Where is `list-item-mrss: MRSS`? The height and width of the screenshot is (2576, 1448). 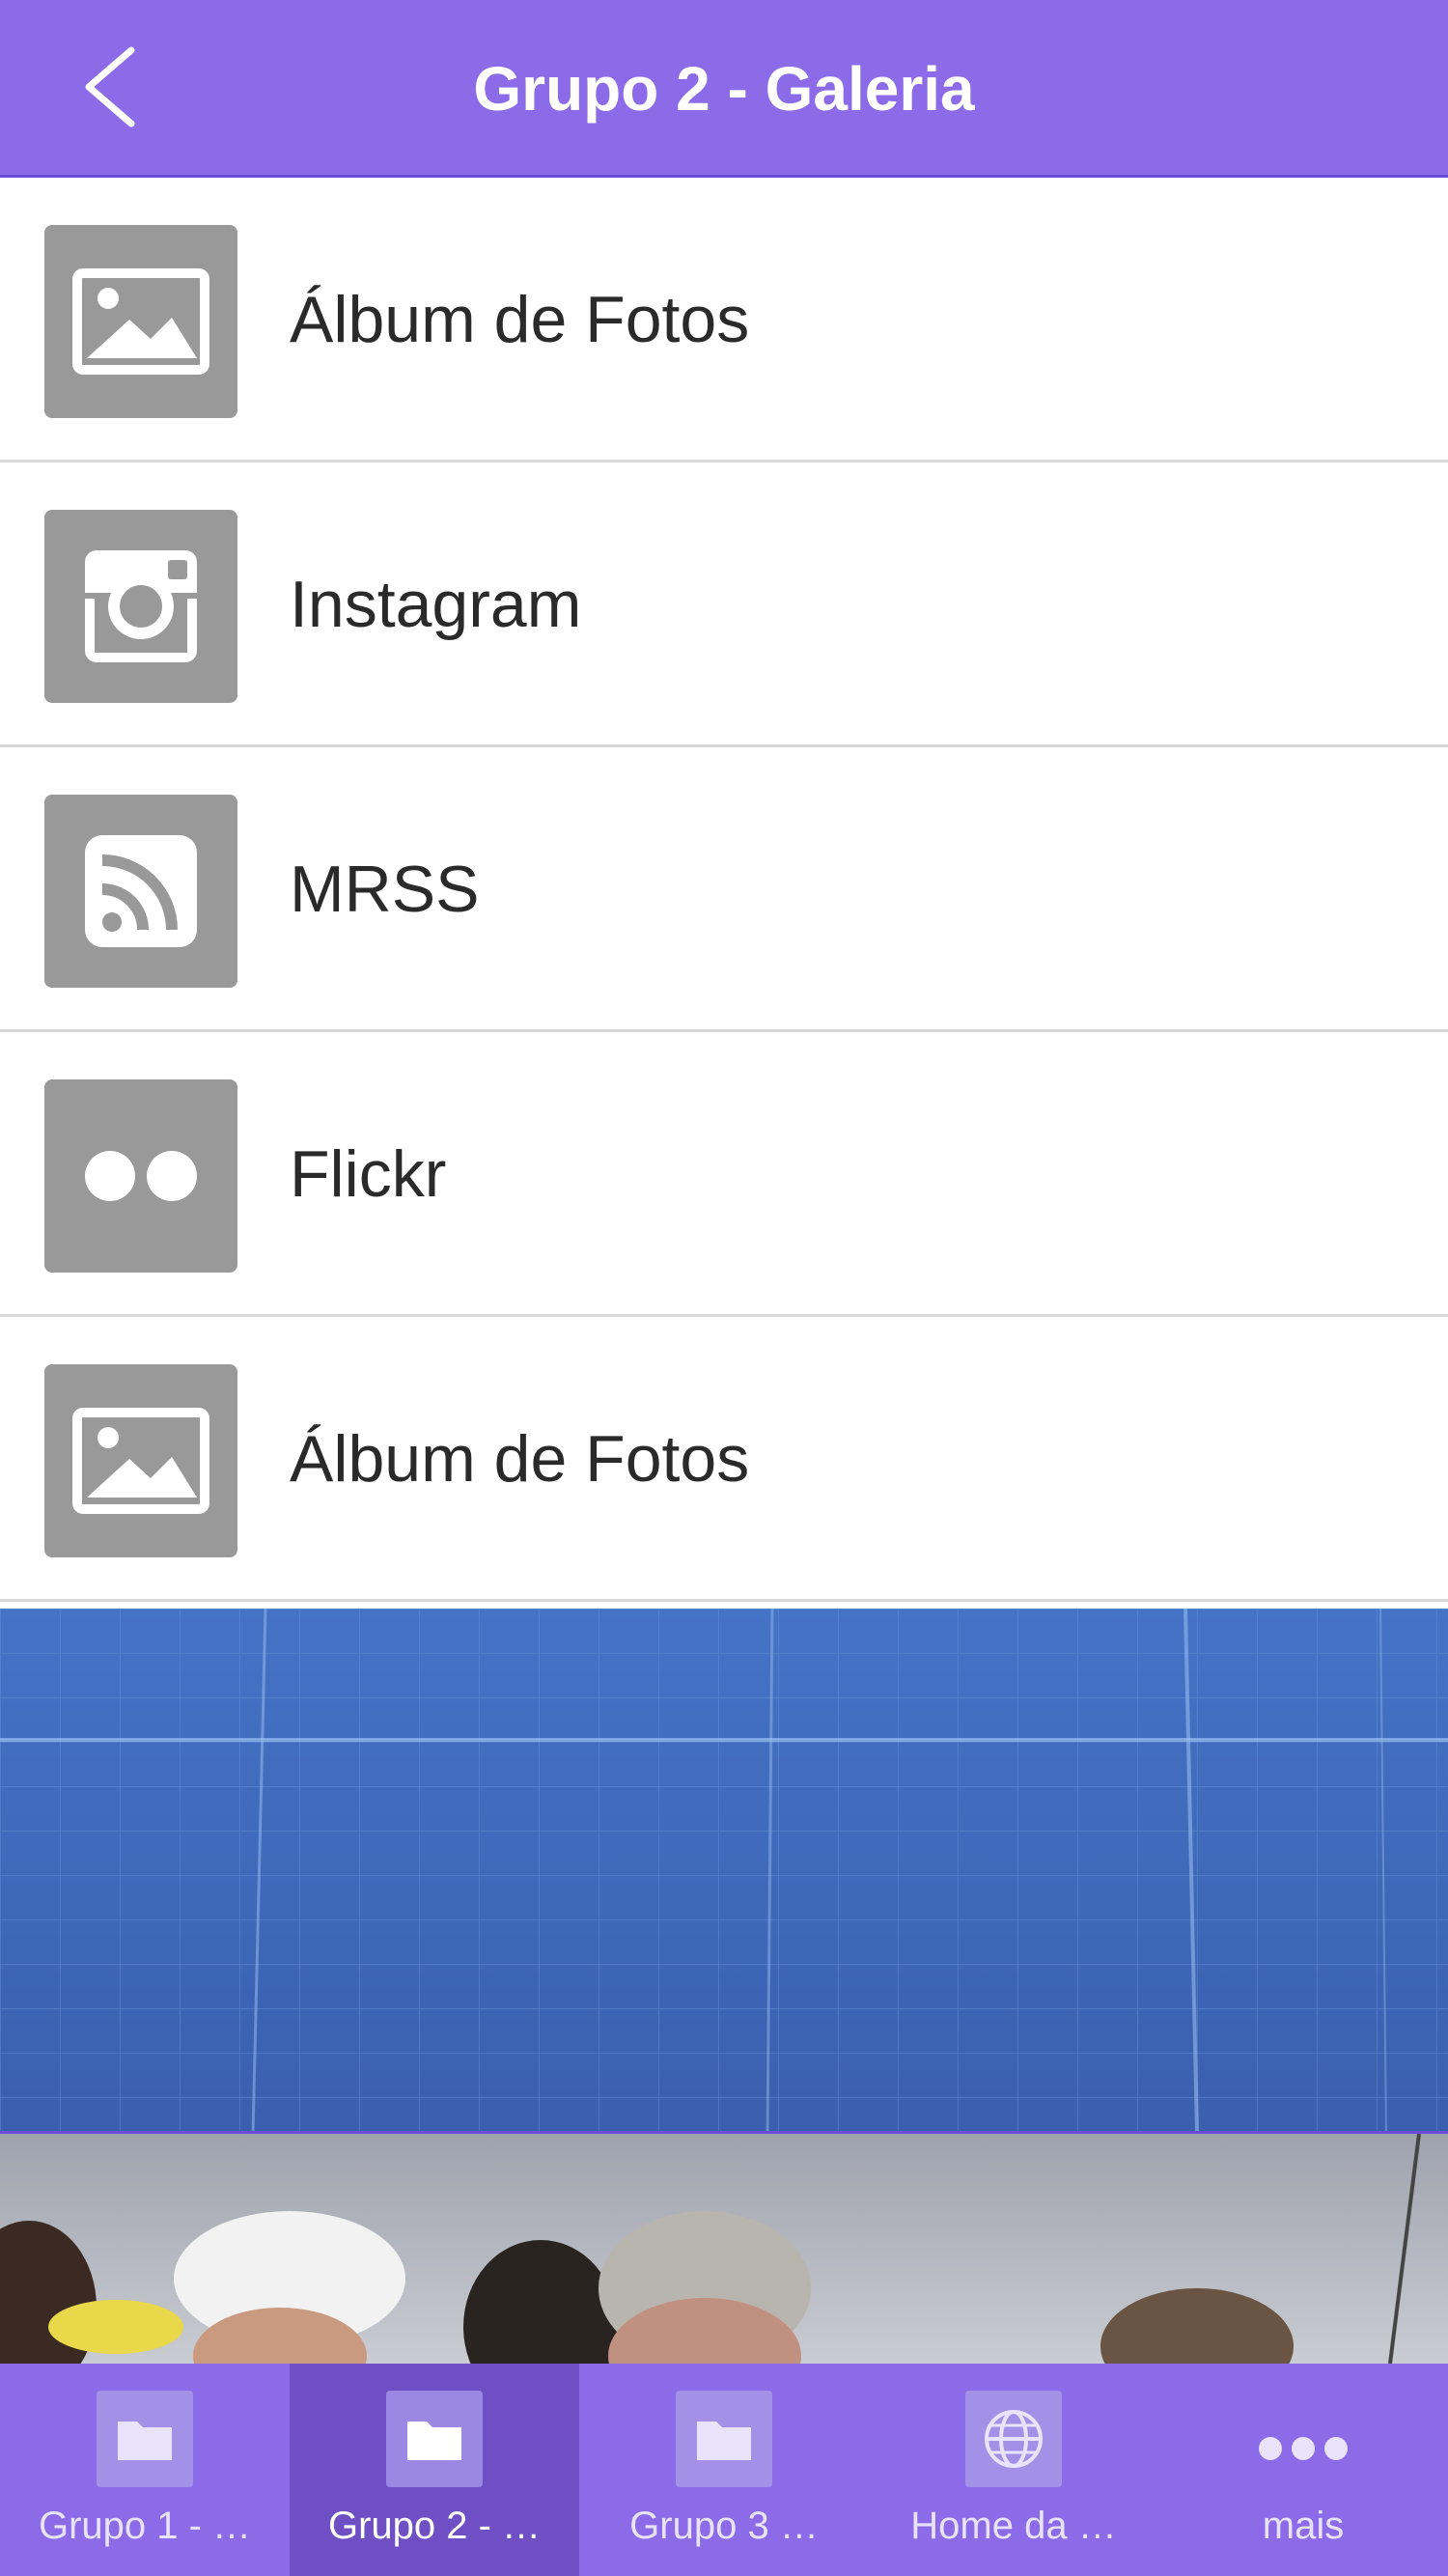
list-item-mrss: MRSS is located at coordinates (724, 890).